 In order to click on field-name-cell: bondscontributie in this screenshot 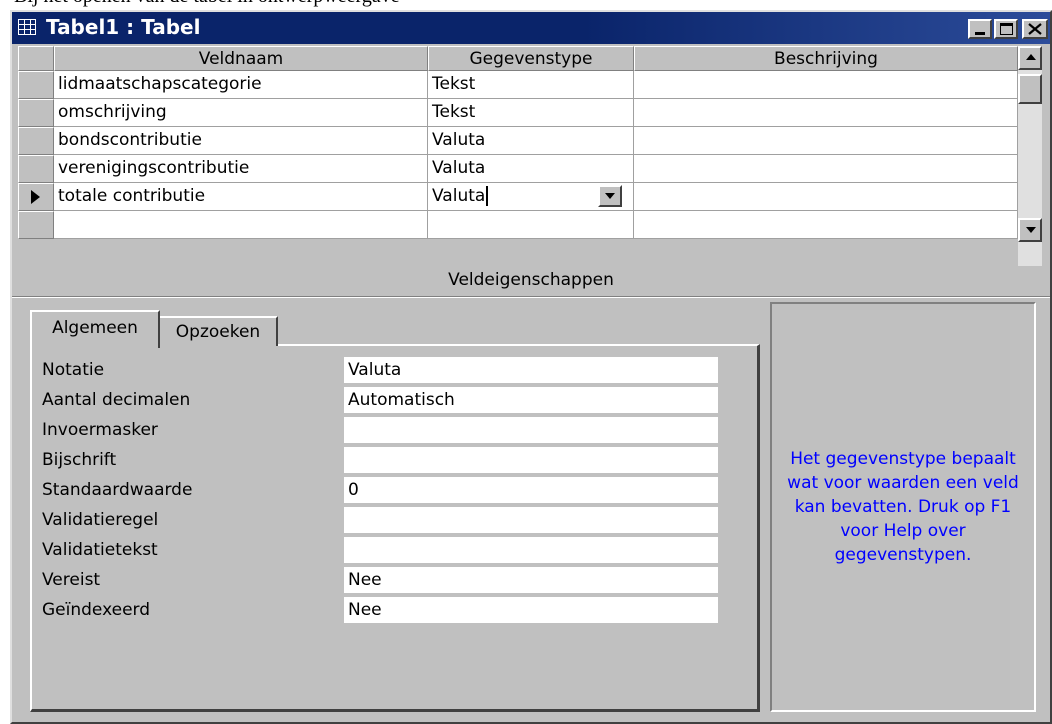, I will do `click(241, 141)`.